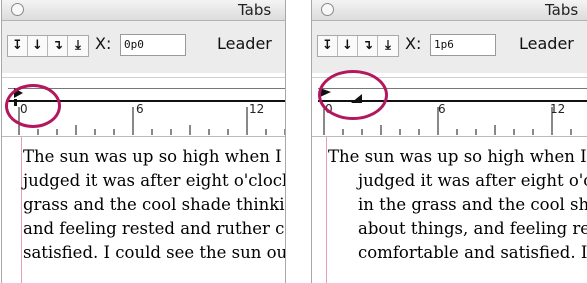  I want to click on text-line: satisfied. I could see the sun out a, so click(154, 252).